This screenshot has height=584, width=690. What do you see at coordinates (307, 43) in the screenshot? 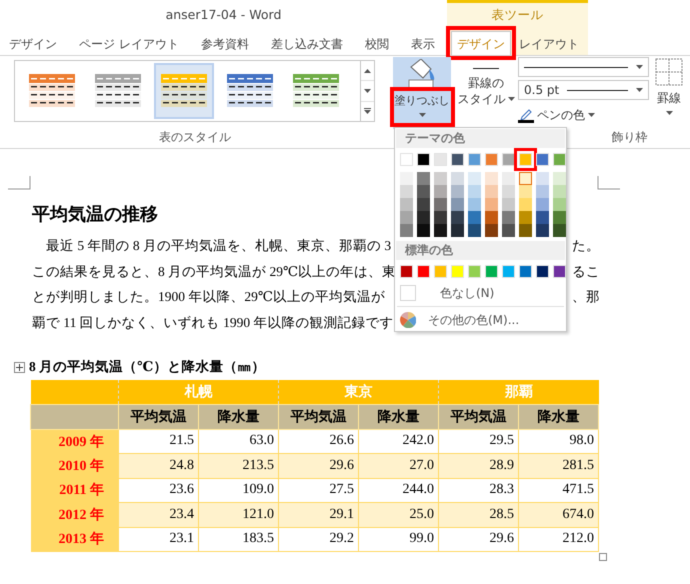
I see `ribbon-tab: 差し込み文書` at bounding box center [307, 43].